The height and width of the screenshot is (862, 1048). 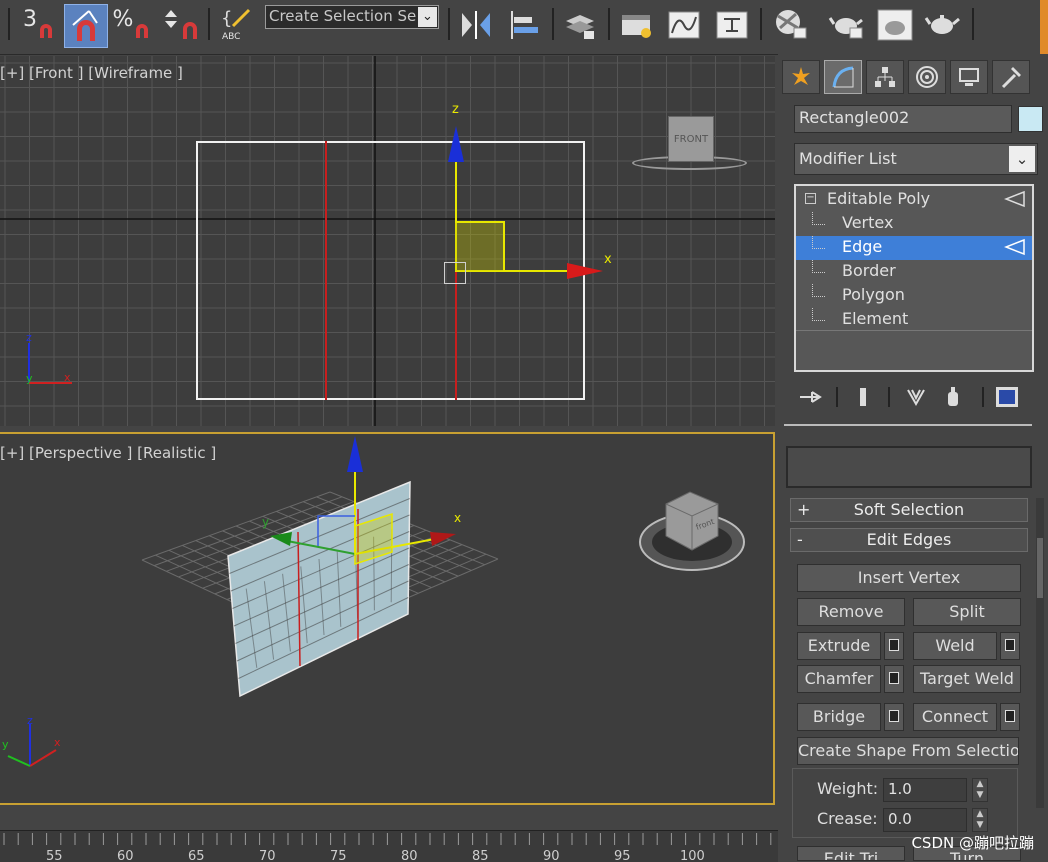 I want to click on chamfer-settings-button, so click(x=894, y=679).